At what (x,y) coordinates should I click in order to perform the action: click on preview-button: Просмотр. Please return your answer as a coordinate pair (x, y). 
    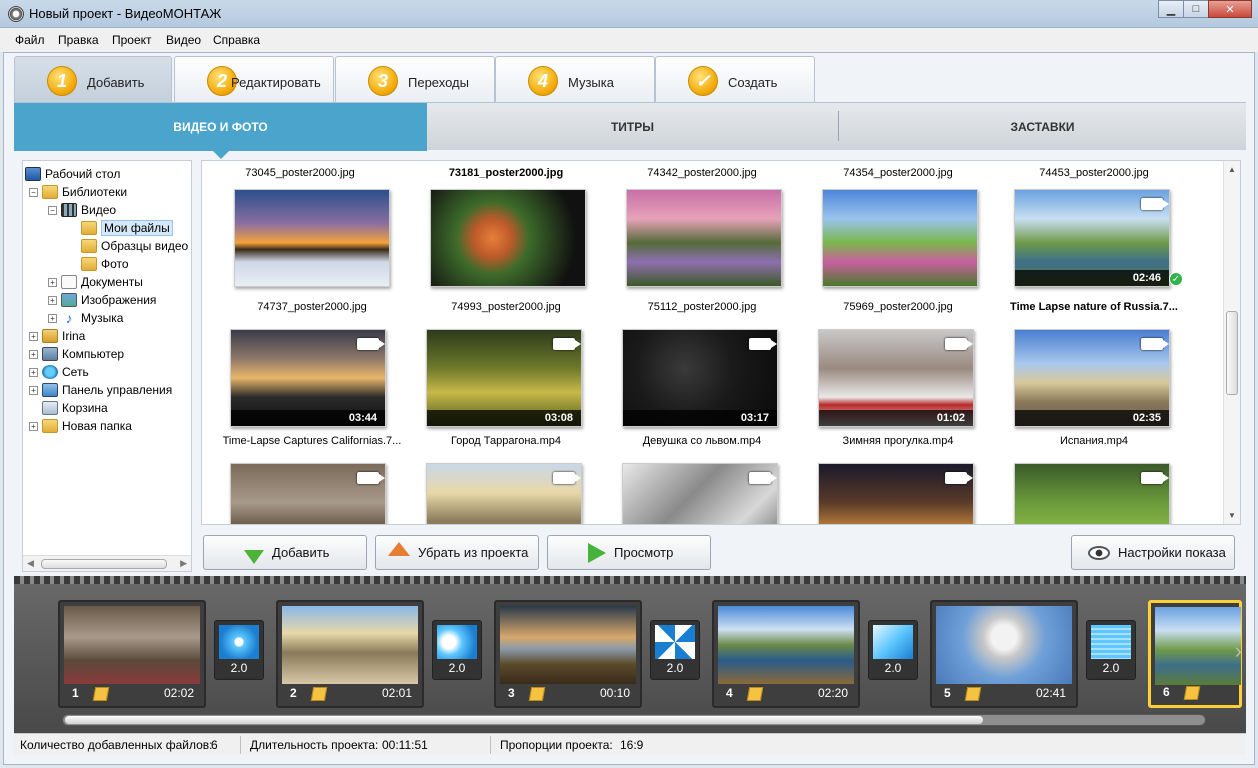
    Looking at the image, I should click on (629, 552).